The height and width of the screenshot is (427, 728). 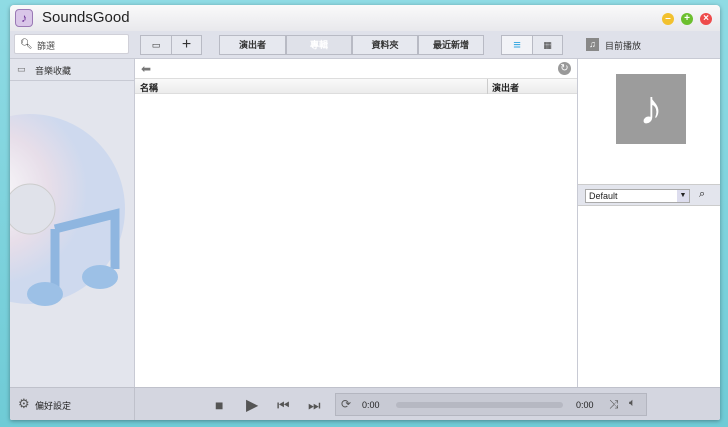 I want to click on sidebar: ▭ 音樂收藏, so click(x=72, y=223).